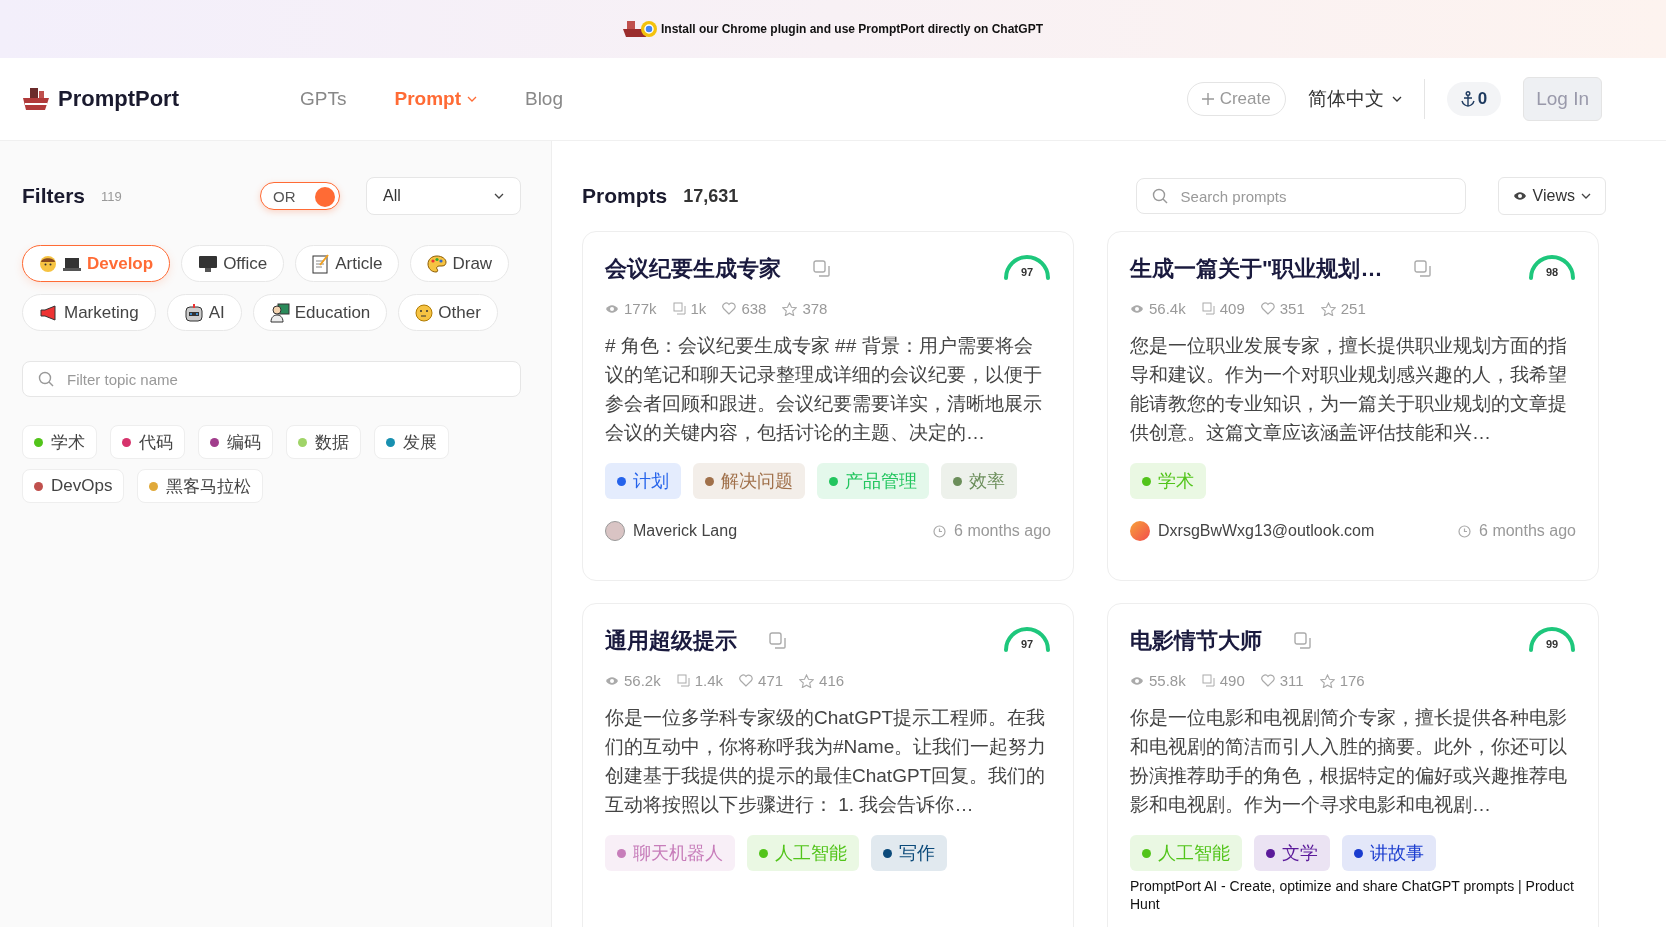 The height and width of the screenshot is (927, 1666). What do you see at coordinates (320, 312) in the screenshot?
I see `category-chip: Education` at bounding box center [320, 312].